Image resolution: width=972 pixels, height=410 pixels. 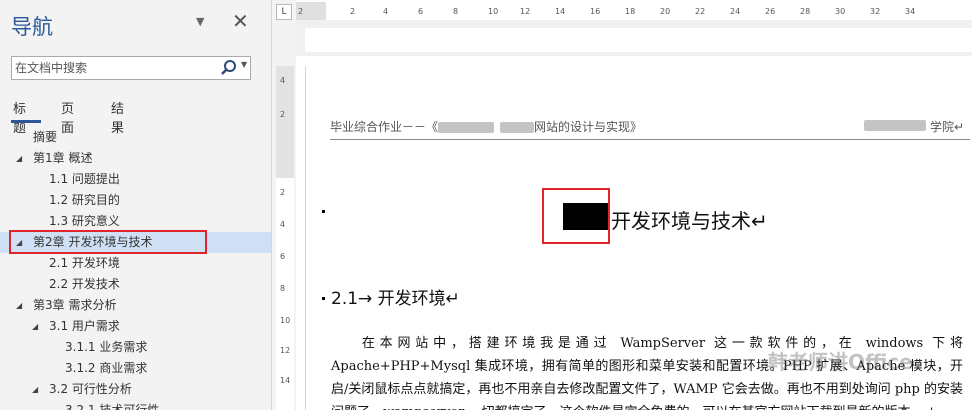 What do you see at coordinates (84, 200) in the screenshot?
I see `tree-item-label: 1.2 研究目的` at bounding box center [84, 200].